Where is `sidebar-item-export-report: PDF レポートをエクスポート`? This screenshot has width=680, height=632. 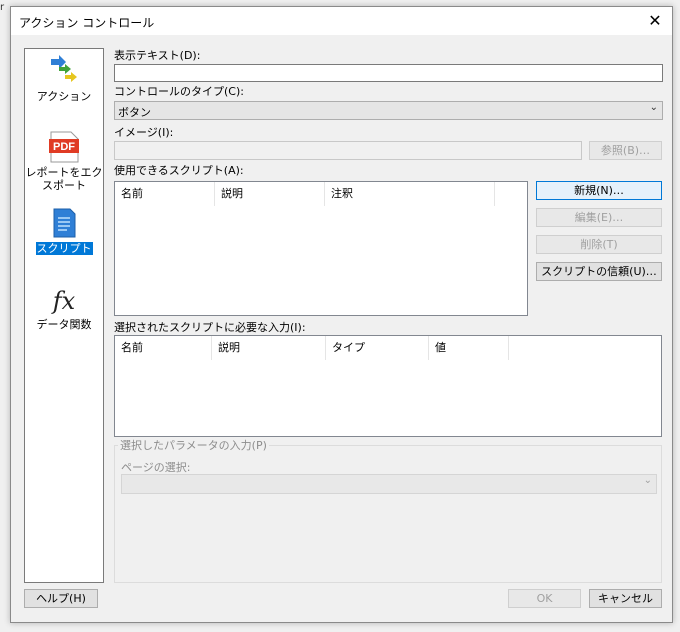
sidebar-item-export-report: PDF レポートをエクスポート is located at coordinates (64, 163).